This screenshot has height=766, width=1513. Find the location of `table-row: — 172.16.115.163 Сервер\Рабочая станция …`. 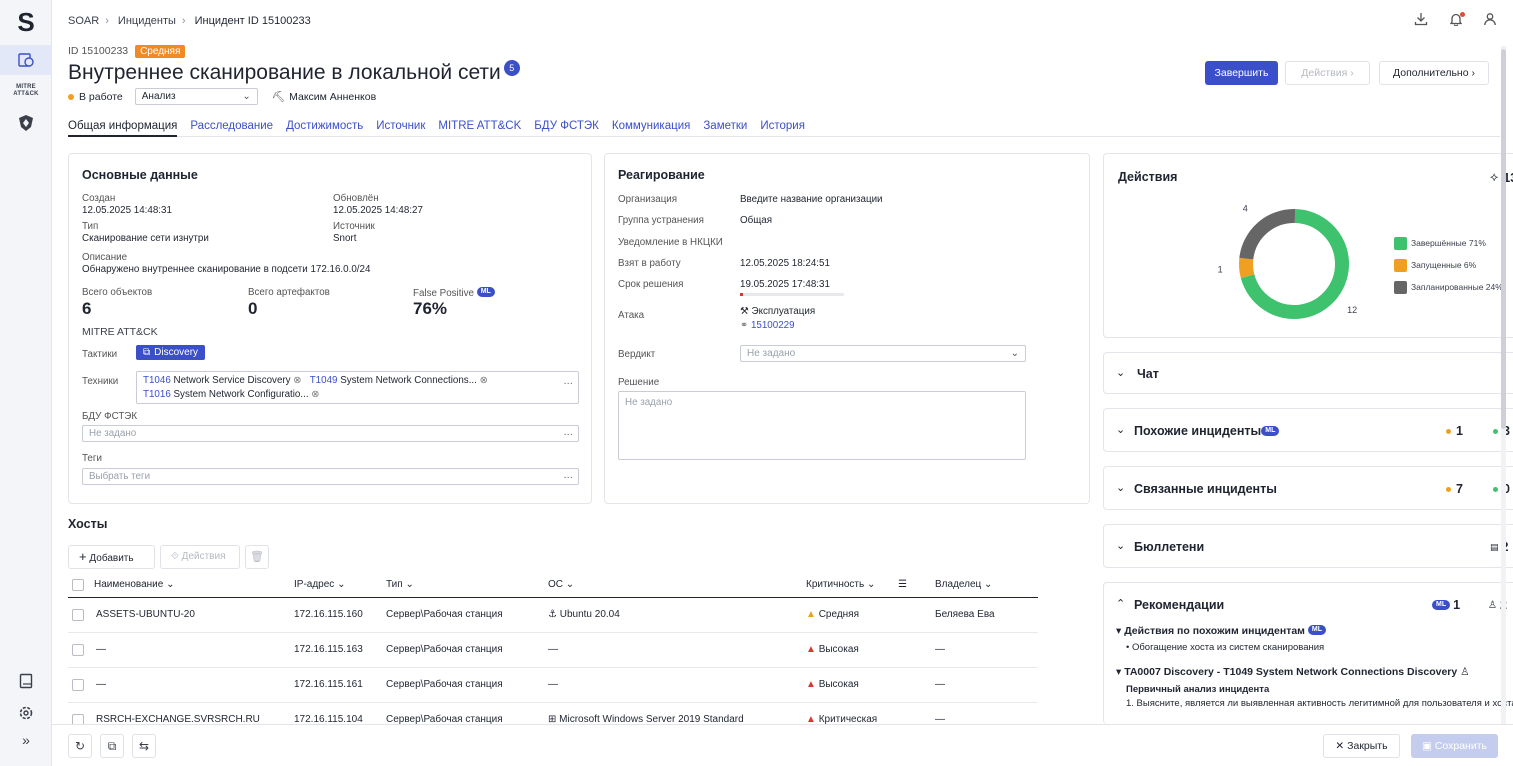

table-row: — 172.16.115.163 Сервер\Рабочая станция … is located at coordinates (553, 650).